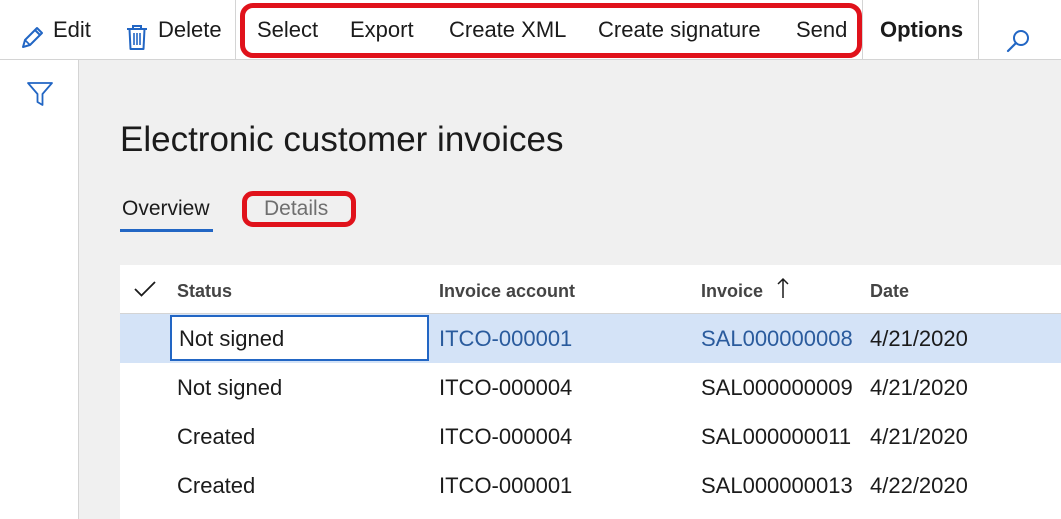 The width and height of the screenshot is (1061, 519). What do you see at coordinates (776, 436) in the screenshot?
I see `invoice-cell: SAL000000011` at bounding box center [776, 436].